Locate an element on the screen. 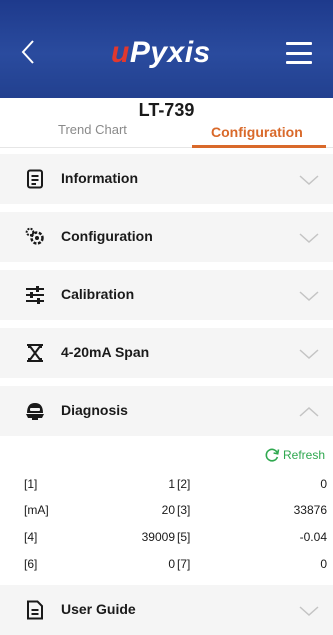 This screenshot has height=635, width=333. section-information: Information is located at coordinates (166, 179).